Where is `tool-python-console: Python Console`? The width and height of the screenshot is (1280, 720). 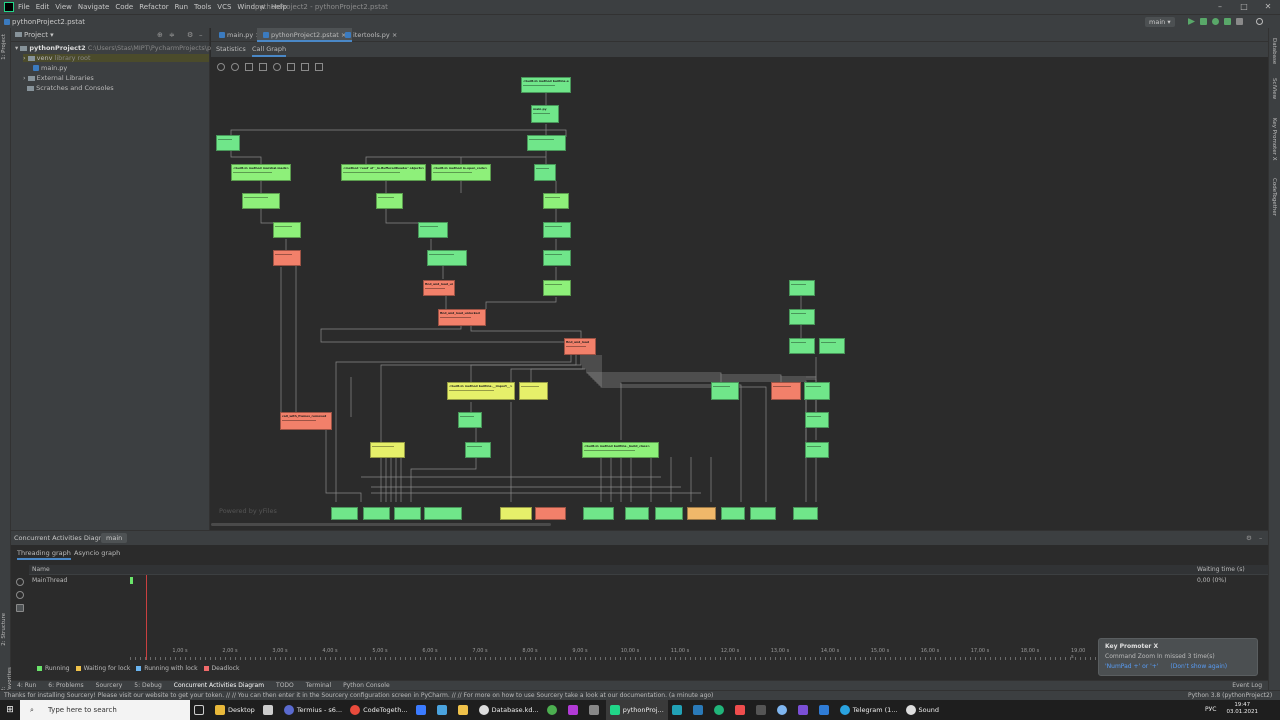 tool-python-console: Python Console is located at coordinates (366, 685).